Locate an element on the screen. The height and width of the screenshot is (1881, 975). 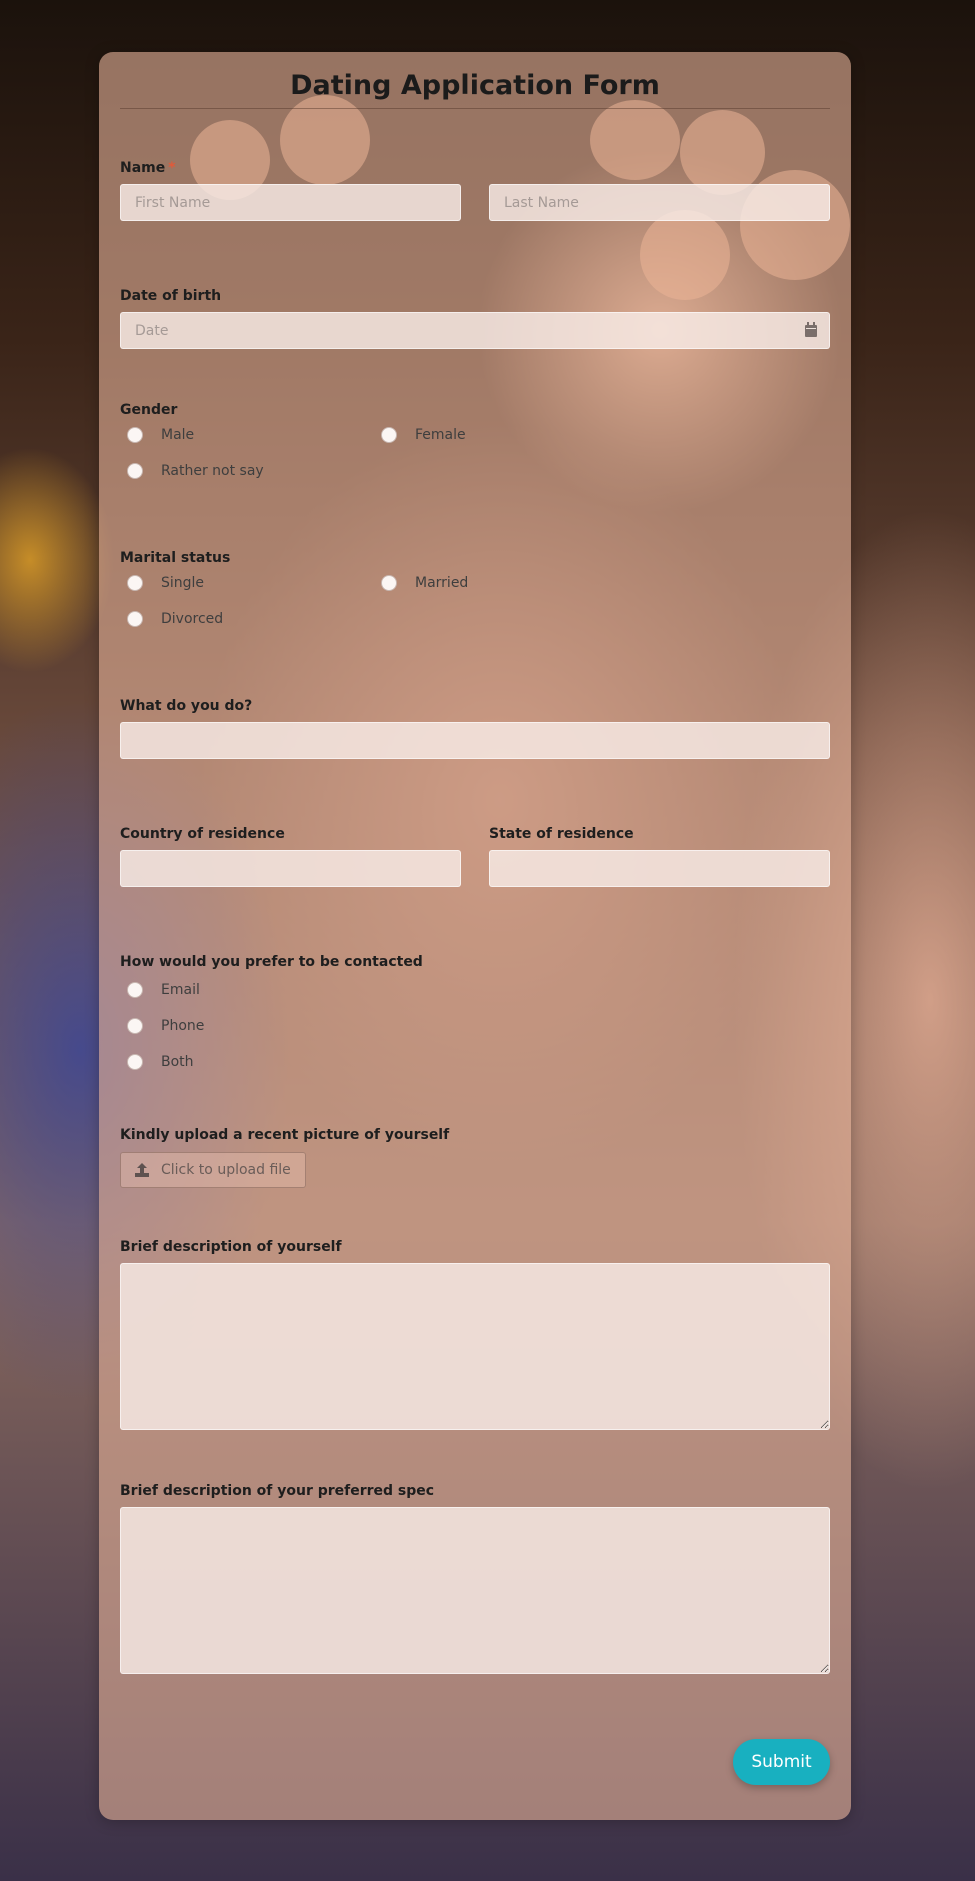
occupation-label: What do you do? is located at coordinates (186, 706).